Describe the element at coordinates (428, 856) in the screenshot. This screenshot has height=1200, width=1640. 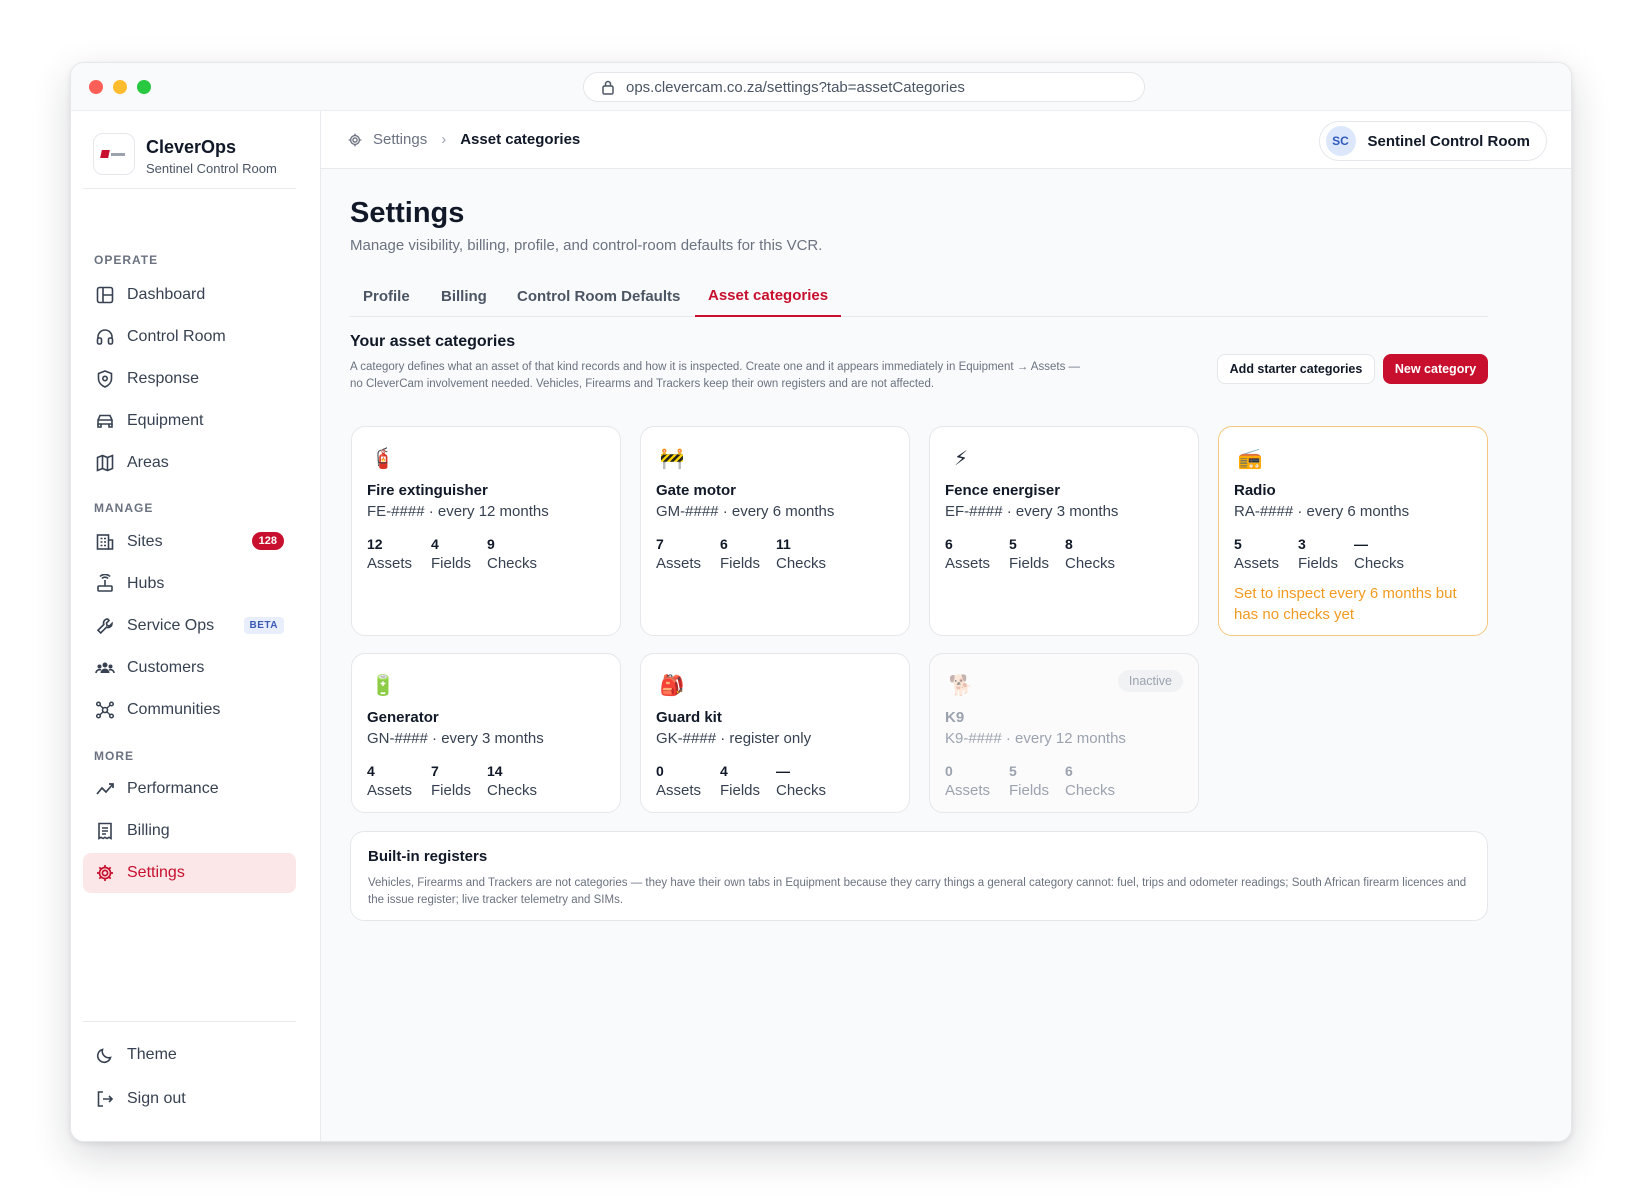
I see `registers-title: Built-in registers` at that location.